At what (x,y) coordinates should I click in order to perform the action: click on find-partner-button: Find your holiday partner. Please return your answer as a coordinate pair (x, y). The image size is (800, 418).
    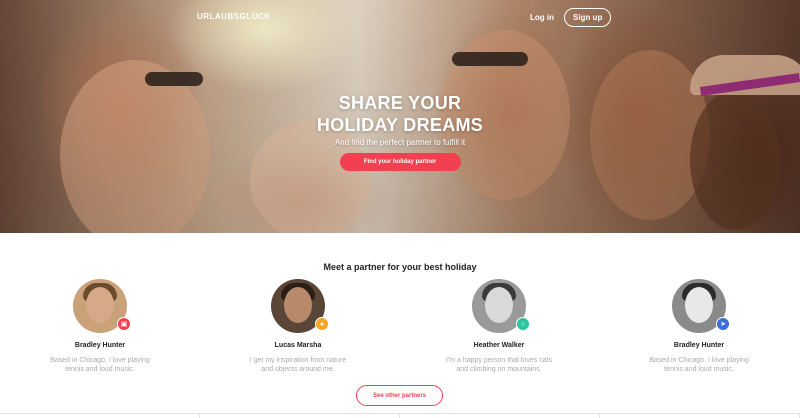
    Looking at the image, I should click on (400, 162).